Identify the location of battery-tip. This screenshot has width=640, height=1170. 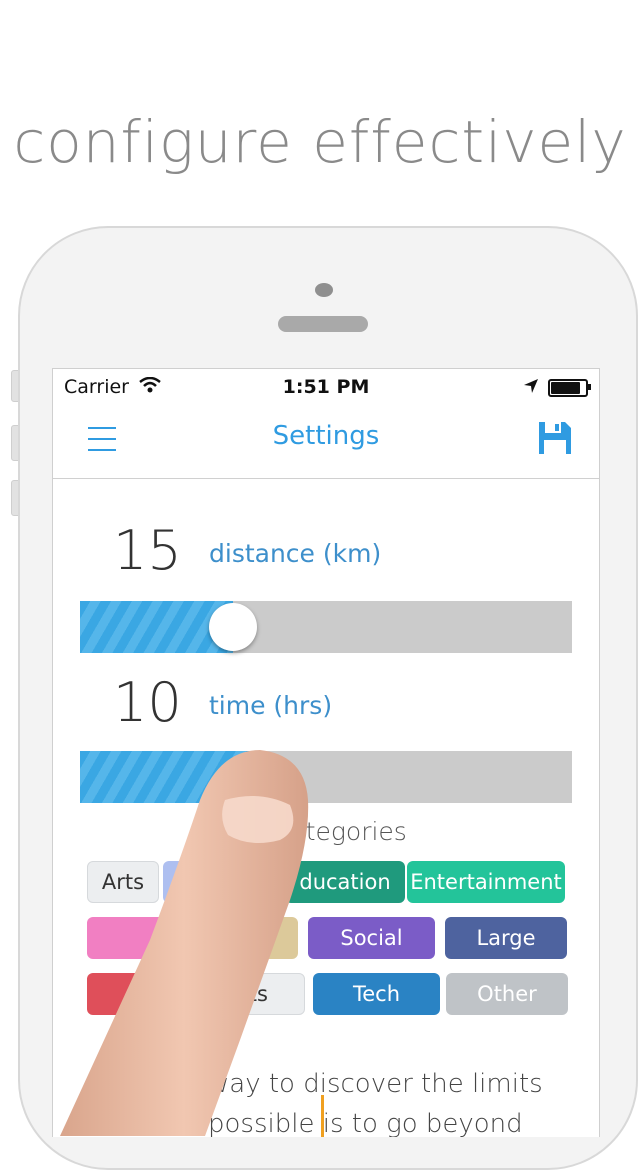
(589, 387).